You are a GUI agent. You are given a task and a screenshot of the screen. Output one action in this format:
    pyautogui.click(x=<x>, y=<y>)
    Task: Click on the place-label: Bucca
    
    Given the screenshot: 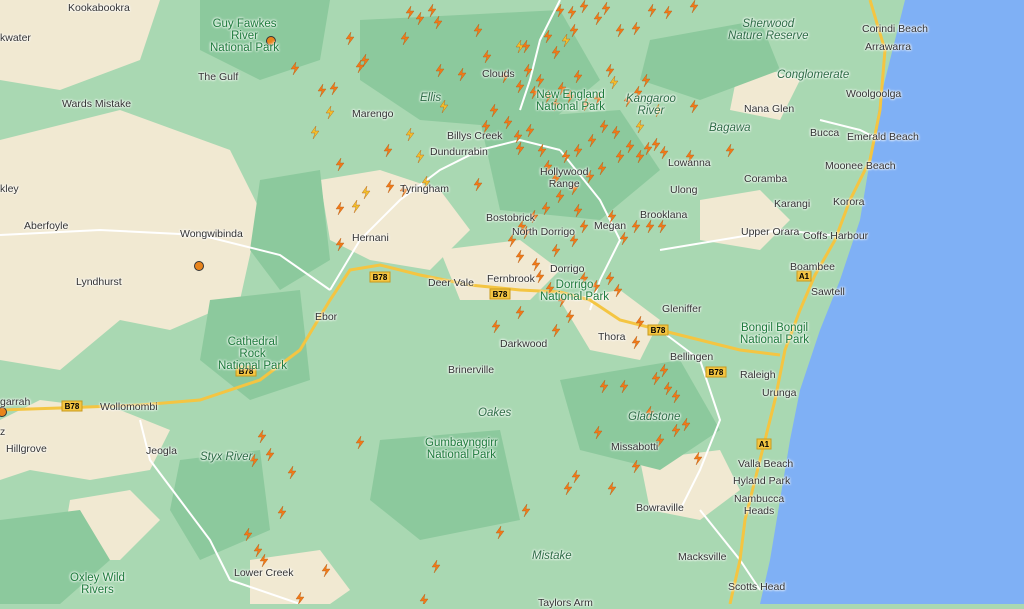 What is the action you would take?
    pyautogui.click(x=825, y=133)
    